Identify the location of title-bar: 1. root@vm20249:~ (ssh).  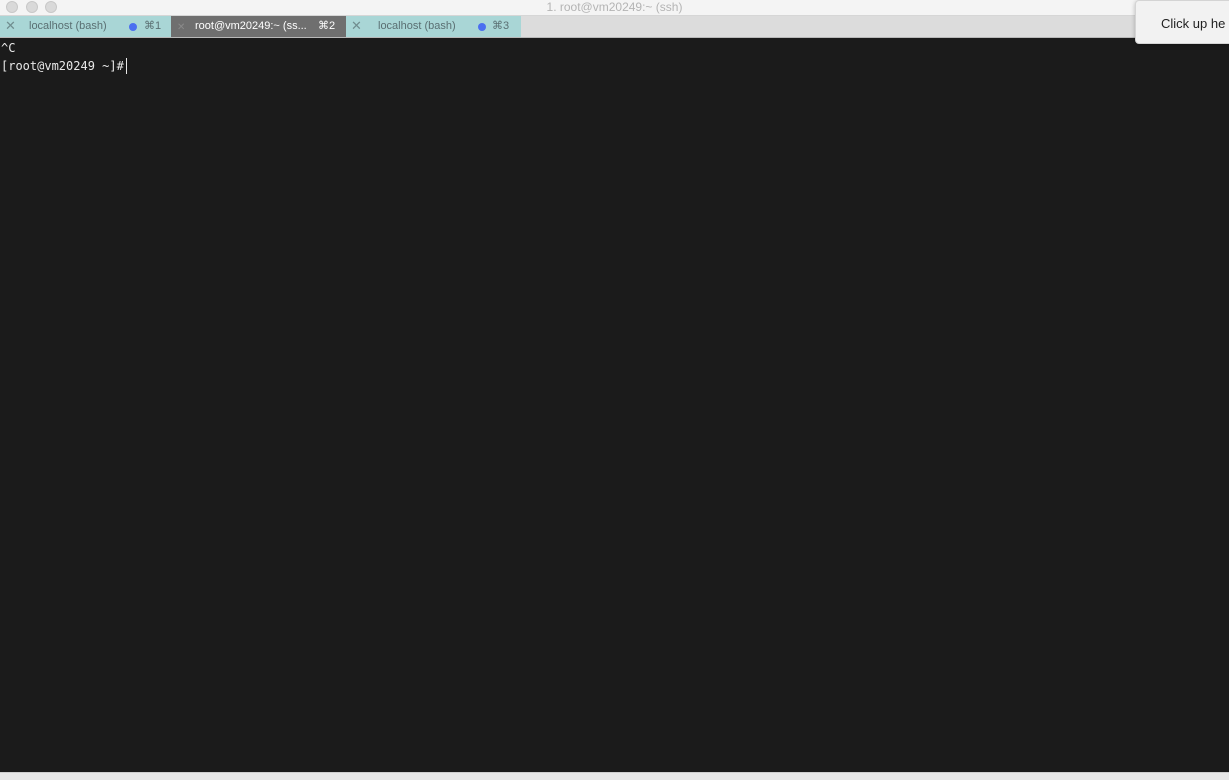
(614, 8).